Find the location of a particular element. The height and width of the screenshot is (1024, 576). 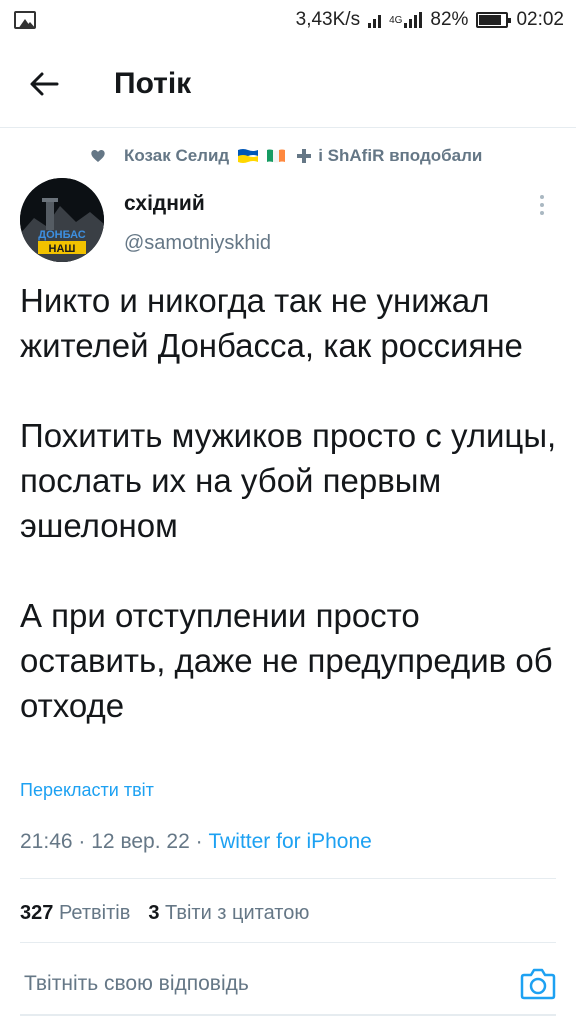

camera-icon is located at coordinates (538, 983).